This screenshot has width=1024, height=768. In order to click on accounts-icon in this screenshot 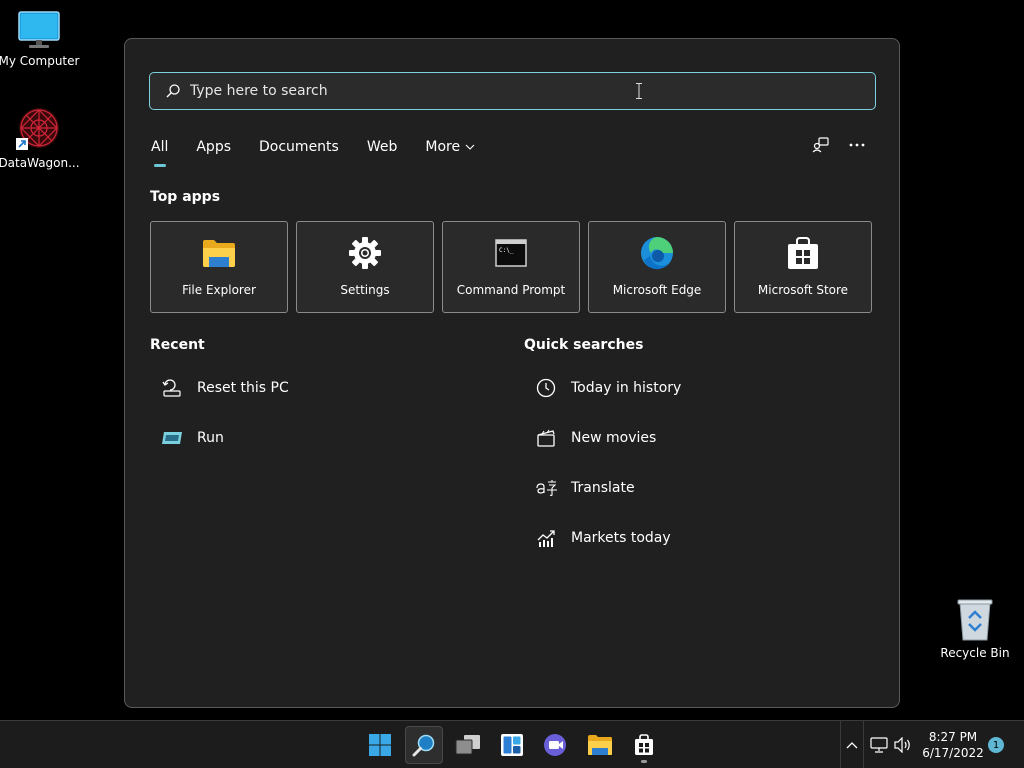, I will do `click(820, 145)`.